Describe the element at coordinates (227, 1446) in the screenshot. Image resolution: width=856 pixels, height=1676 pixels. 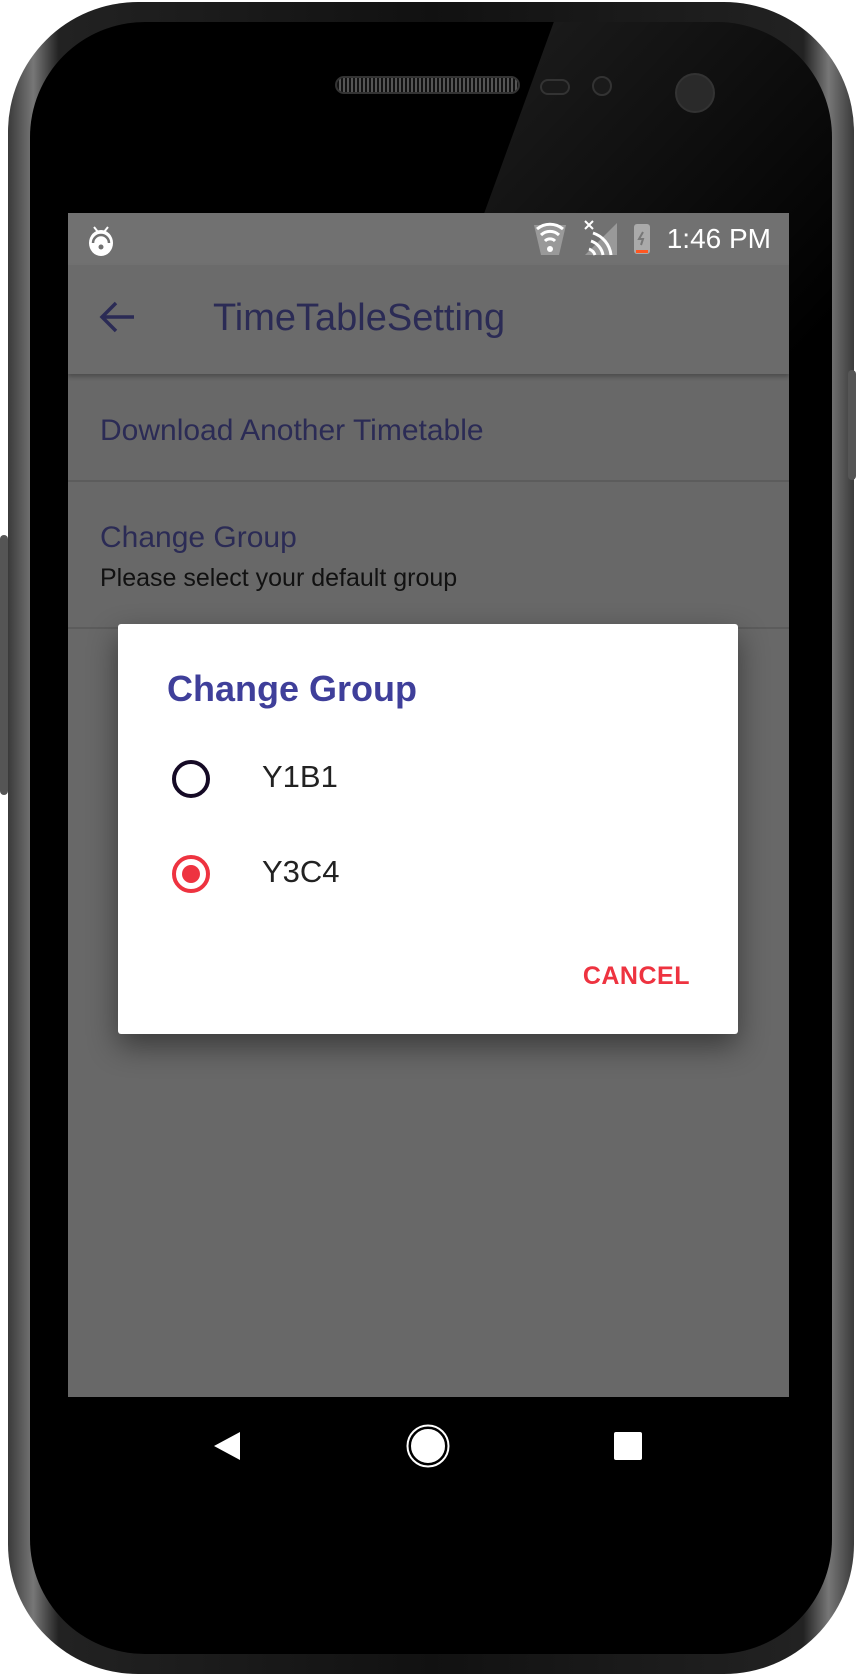
I see `back-triangle-icon` at that location.